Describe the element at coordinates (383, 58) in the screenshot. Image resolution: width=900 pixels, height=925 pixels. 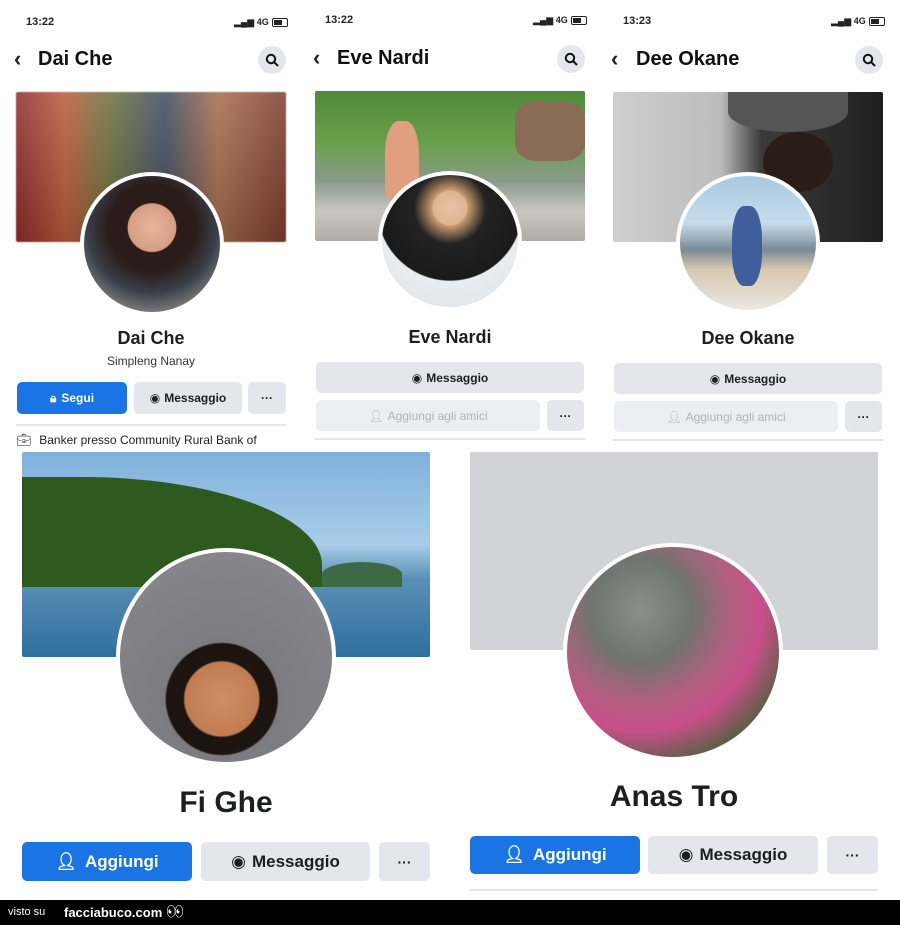
I see `header-title: Eve Nardi` at that location.